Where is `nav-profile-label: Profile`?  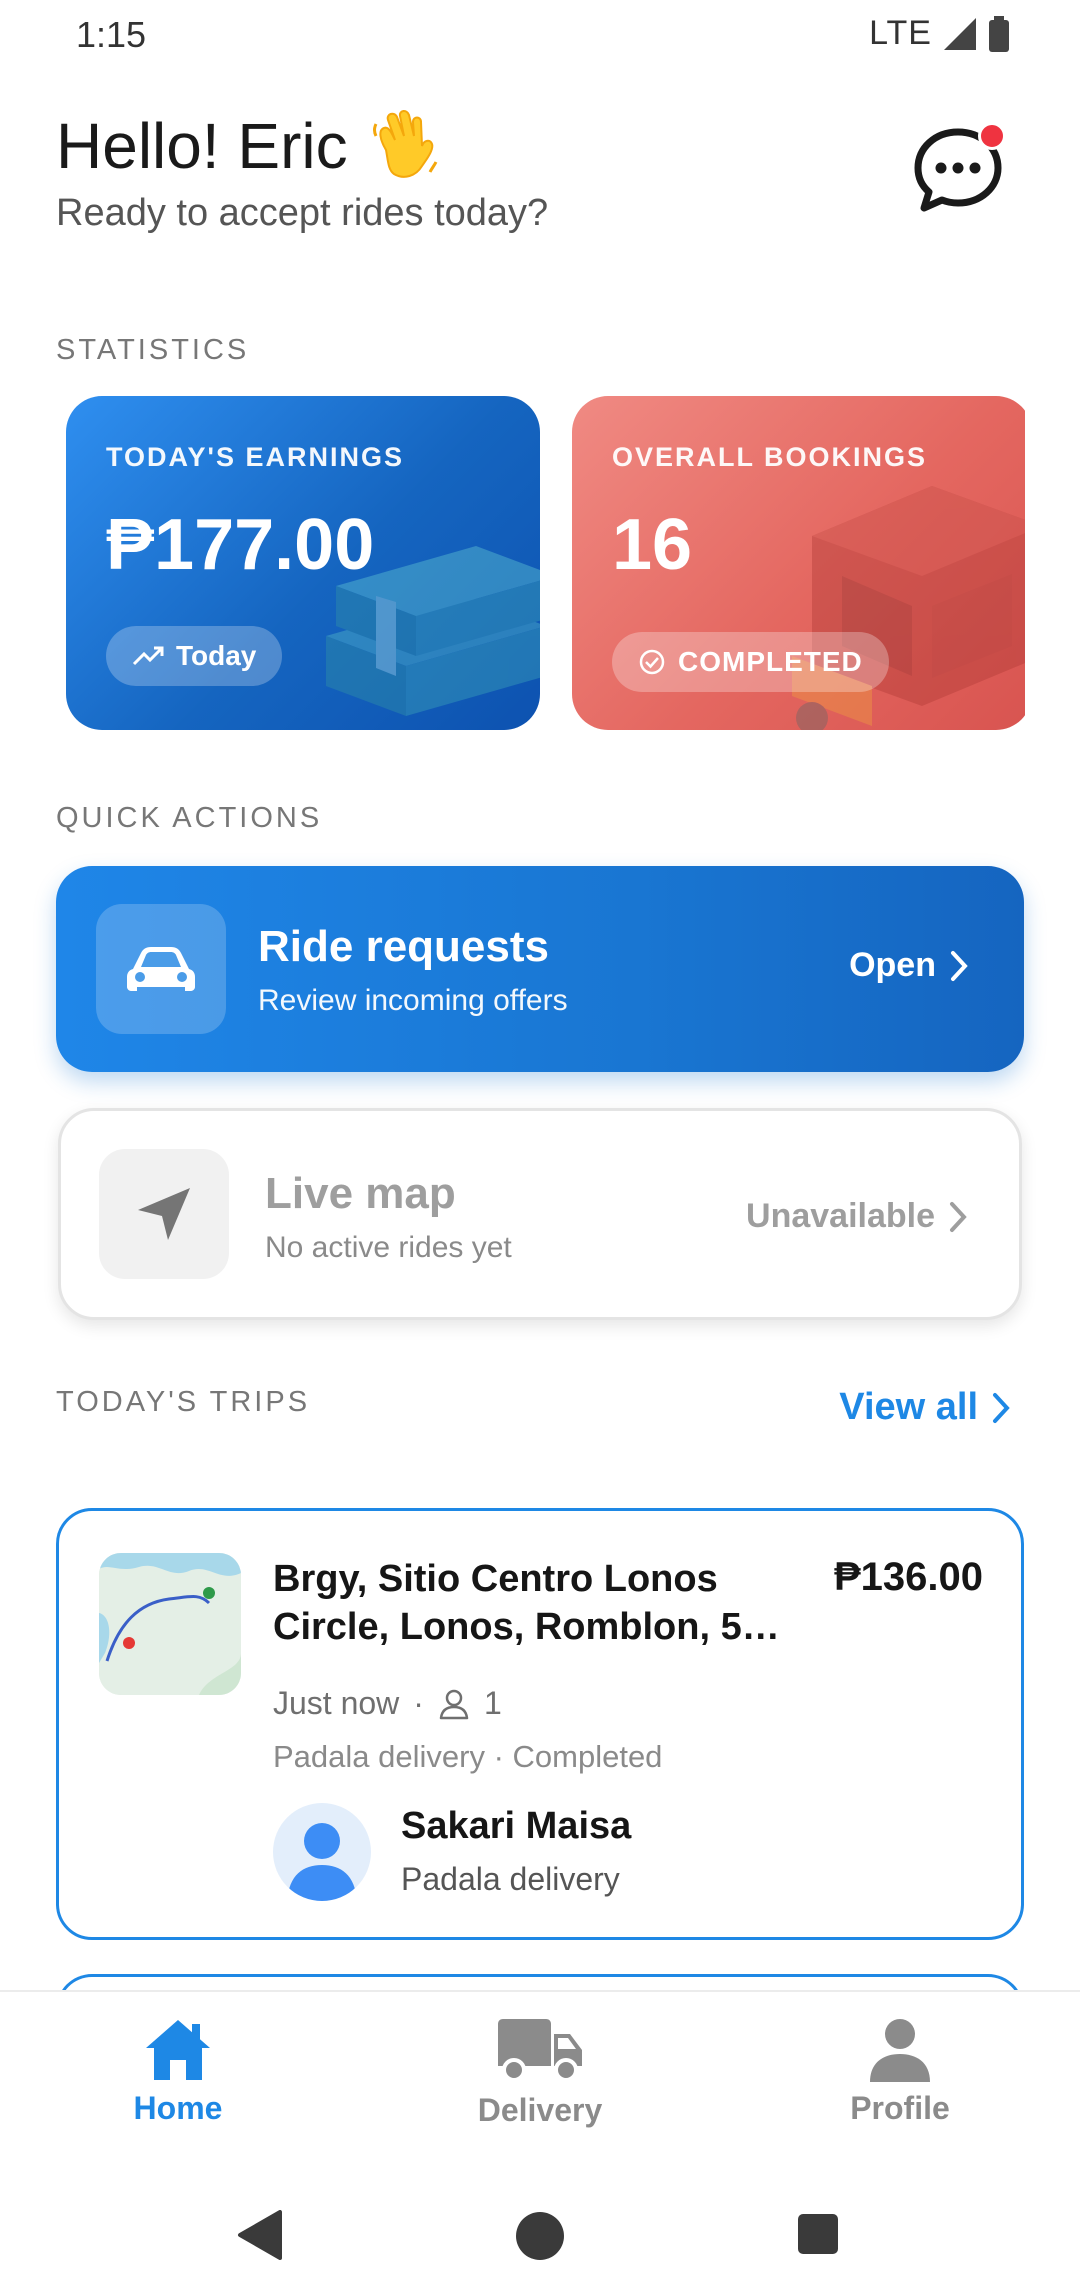 nav-profile-label: Profile is located at coordinates (900, 2108).